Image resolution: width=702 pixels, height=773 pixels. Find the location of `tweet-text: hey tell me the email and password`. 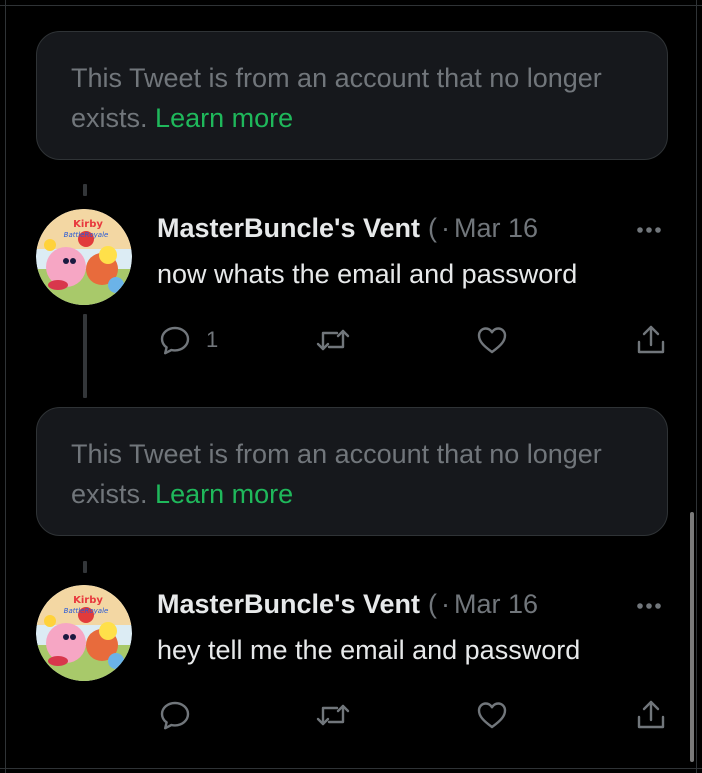

tweet-text: hey tell me the email and password is located at coordinates (369, 650).